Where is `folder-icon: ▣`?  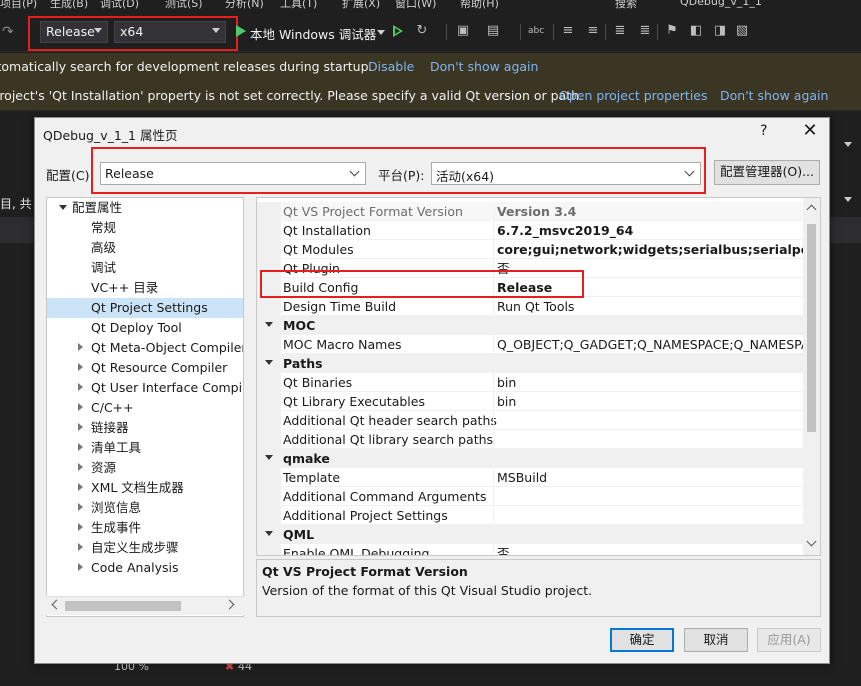
folder-icon: ▣ is located at coordinates (463, 31).